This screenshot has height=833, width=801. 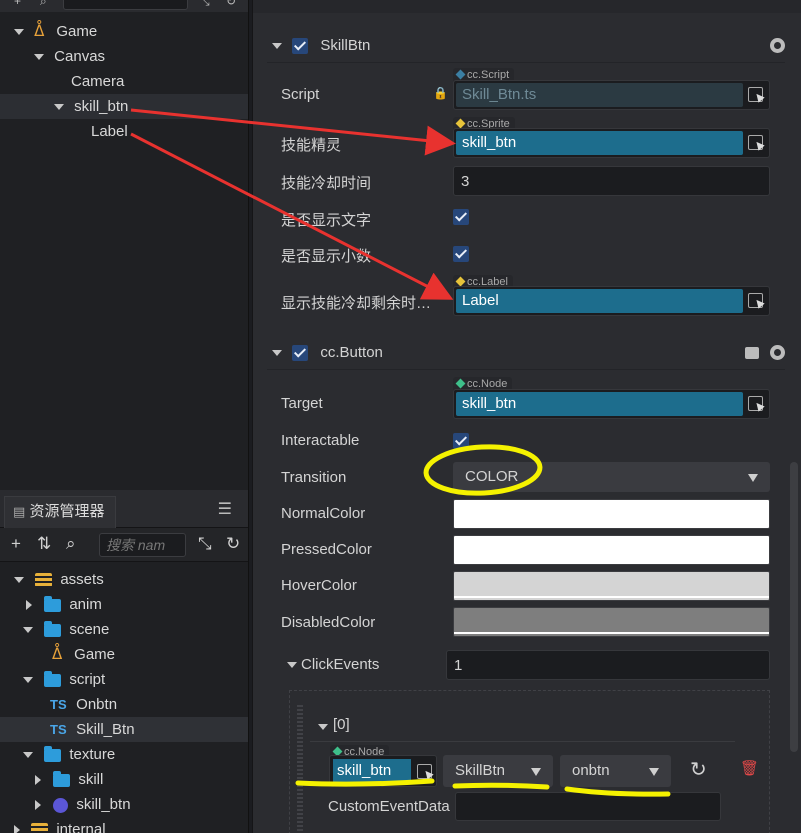 What do you see at coordinates (124, 106) in the screenshot?
I see `tree-item-skill-btn: skill_btn` at bounding box center [124, 106].